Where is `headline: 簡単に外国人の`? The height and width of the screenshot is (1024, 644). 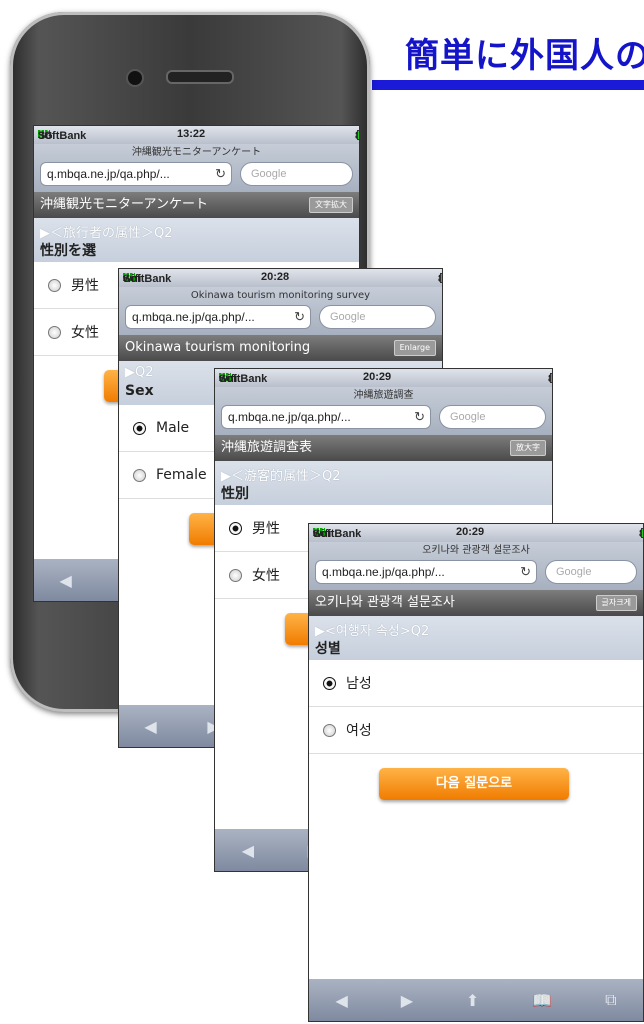 headline: 簡単に外国人の is located at coordinates (524, 56).